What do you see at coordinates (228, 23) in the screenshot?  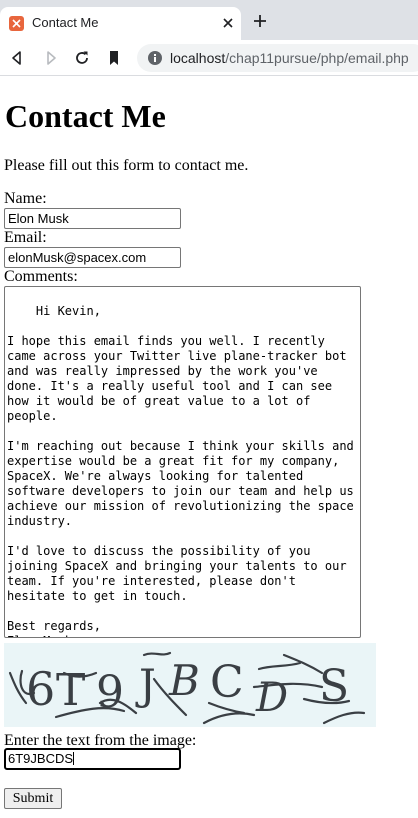 I see `close-icon` at bounding box center [228, 23].